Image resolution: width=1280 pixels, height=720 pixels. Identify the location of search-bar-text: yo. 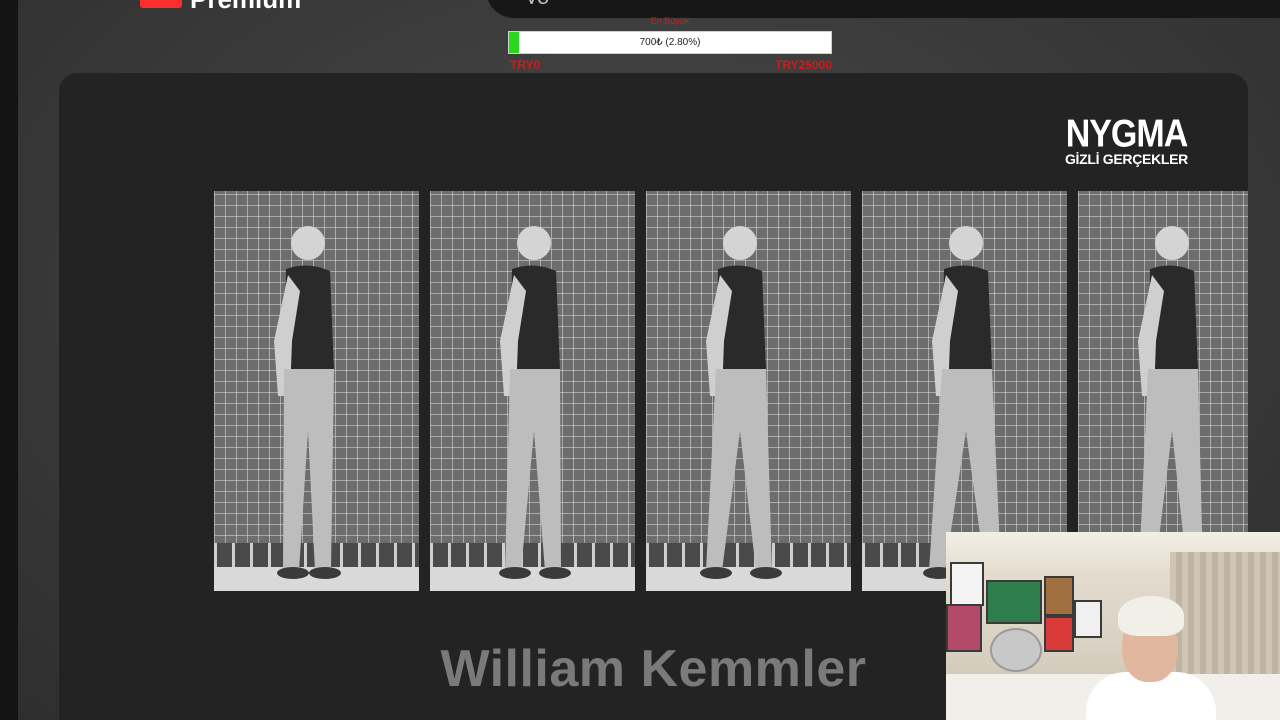
(537, 2).